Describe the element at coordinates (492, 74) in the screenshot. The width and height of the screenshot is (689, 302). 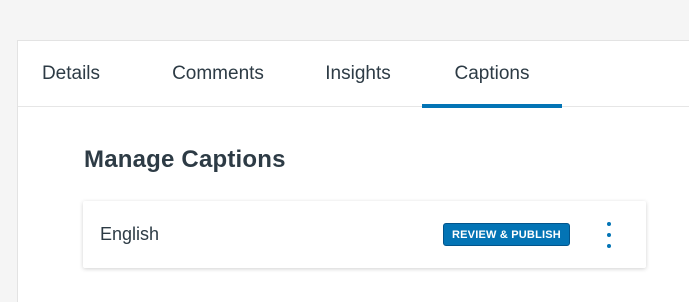
I see `tab-captions: Captions` at that location.